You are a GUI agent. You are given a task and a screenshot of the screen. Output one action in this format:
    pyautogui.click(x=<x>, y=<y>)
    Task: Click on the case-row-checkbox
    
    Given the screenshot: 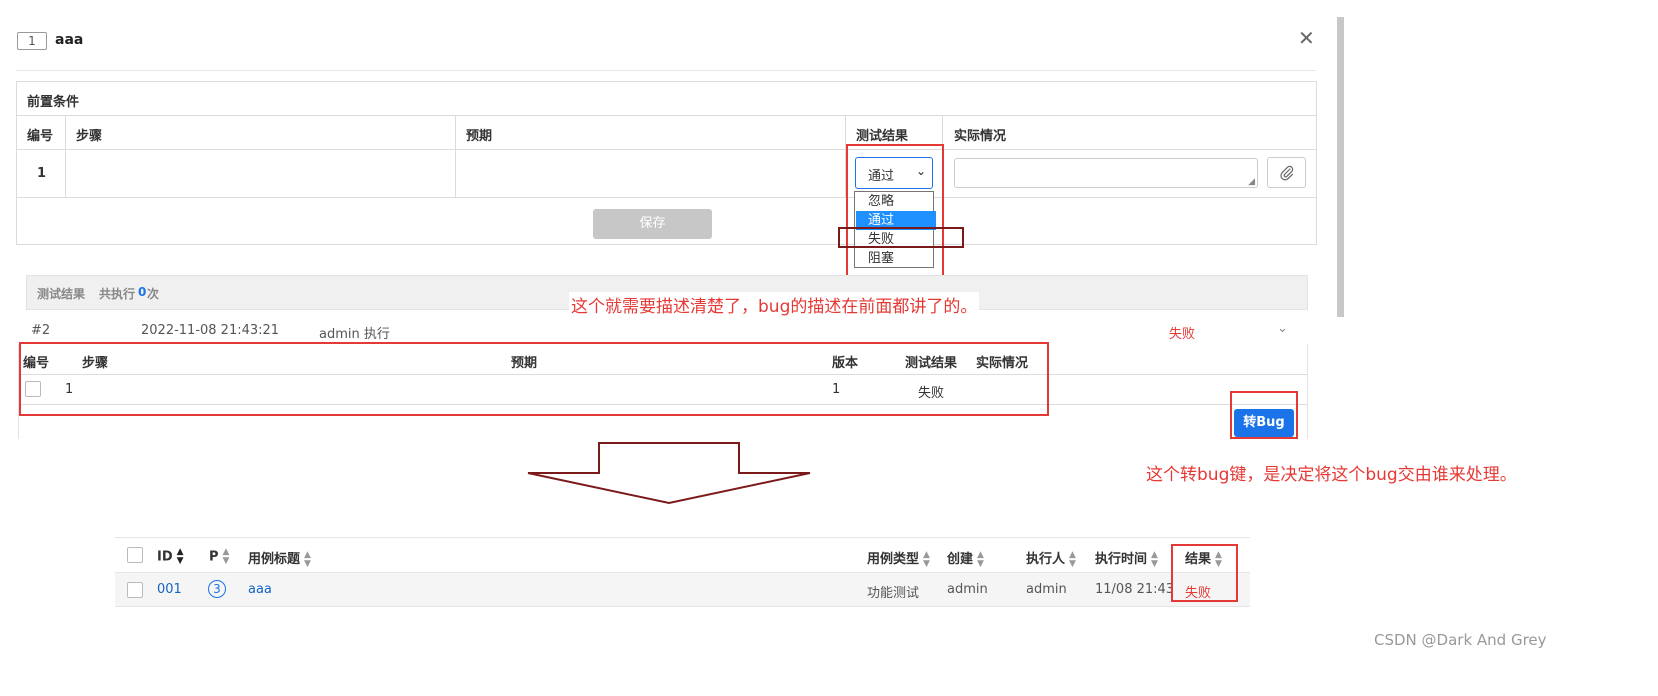 What is the action you would take?
    pyautogui.click(x=135, y=590)
    